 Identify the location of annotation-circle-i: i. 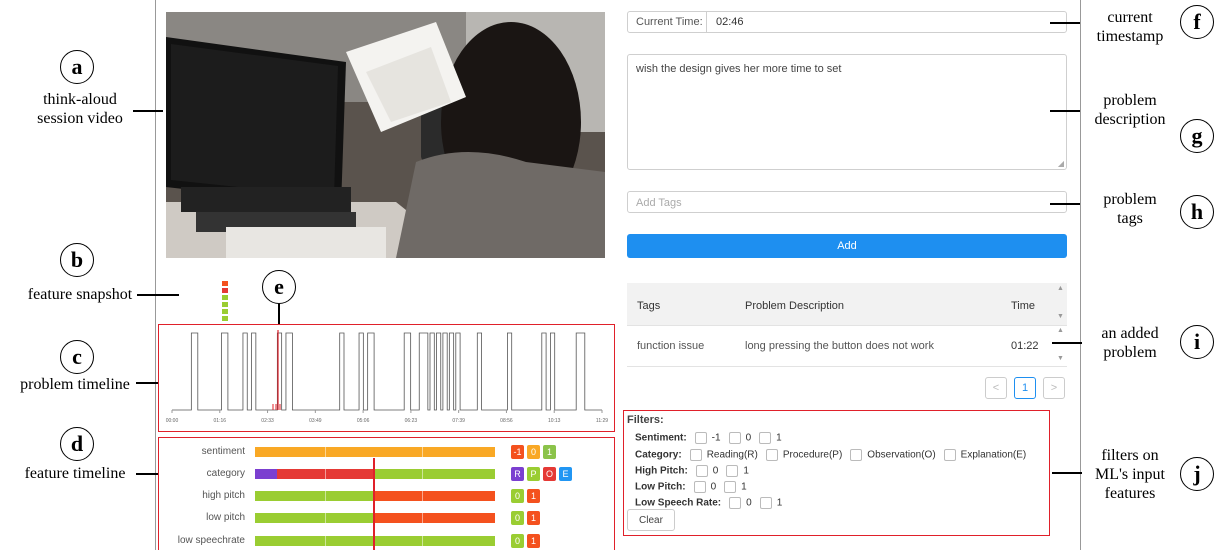
(1197, 342).